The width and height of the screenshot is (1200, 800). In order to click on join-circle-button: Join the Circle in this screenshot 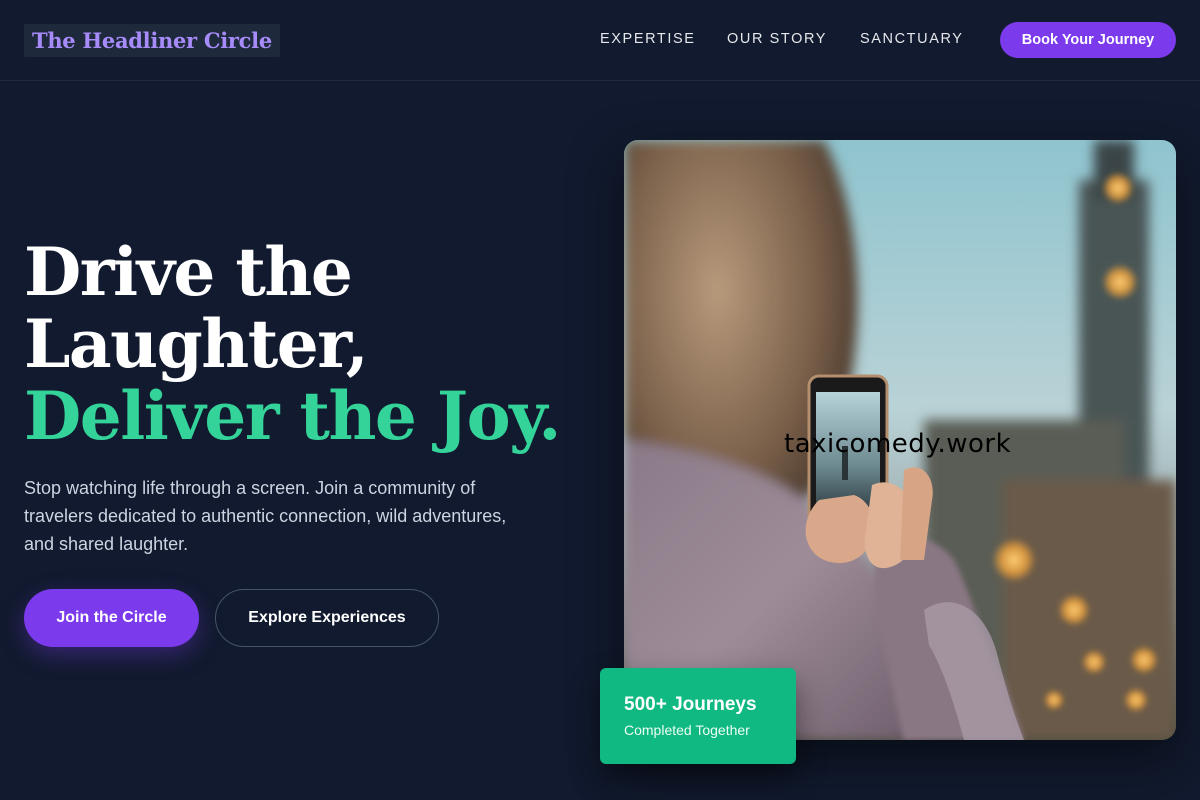, I will do `click(111, 618)`.